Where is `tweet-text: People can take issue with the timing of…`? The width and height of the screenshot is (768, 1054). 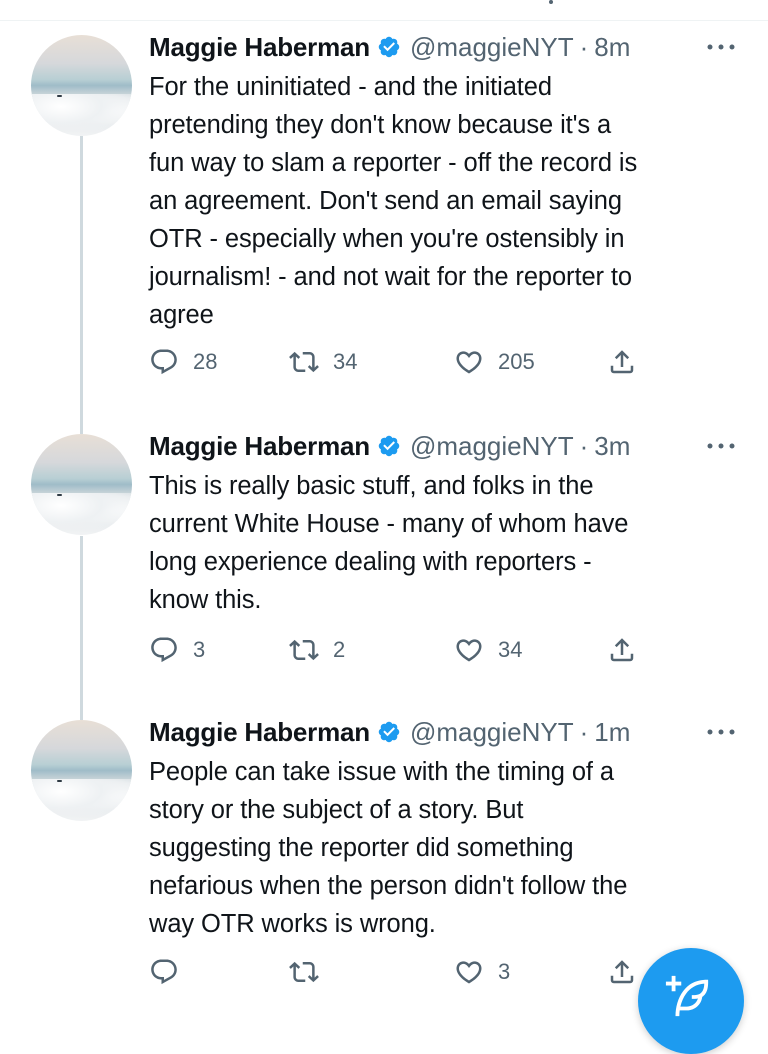
tweet-text: People can take issue with the timing of… is located at coordinates (388, 848).